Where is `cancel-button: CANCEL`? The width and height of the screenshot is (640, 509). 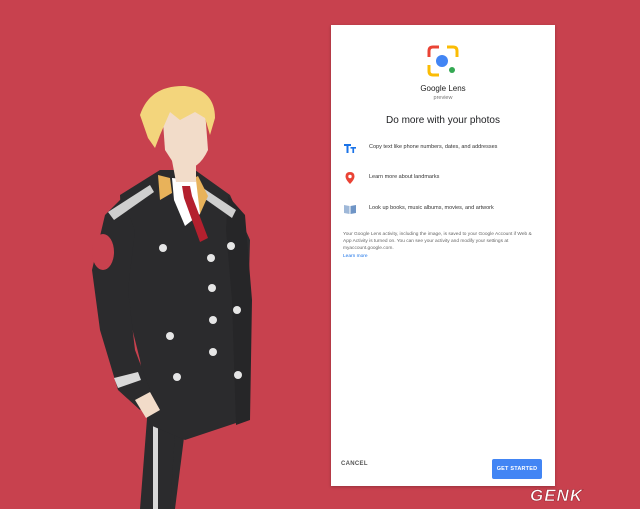
cancel-button: CANCEL is located at coordinates (354, 464).